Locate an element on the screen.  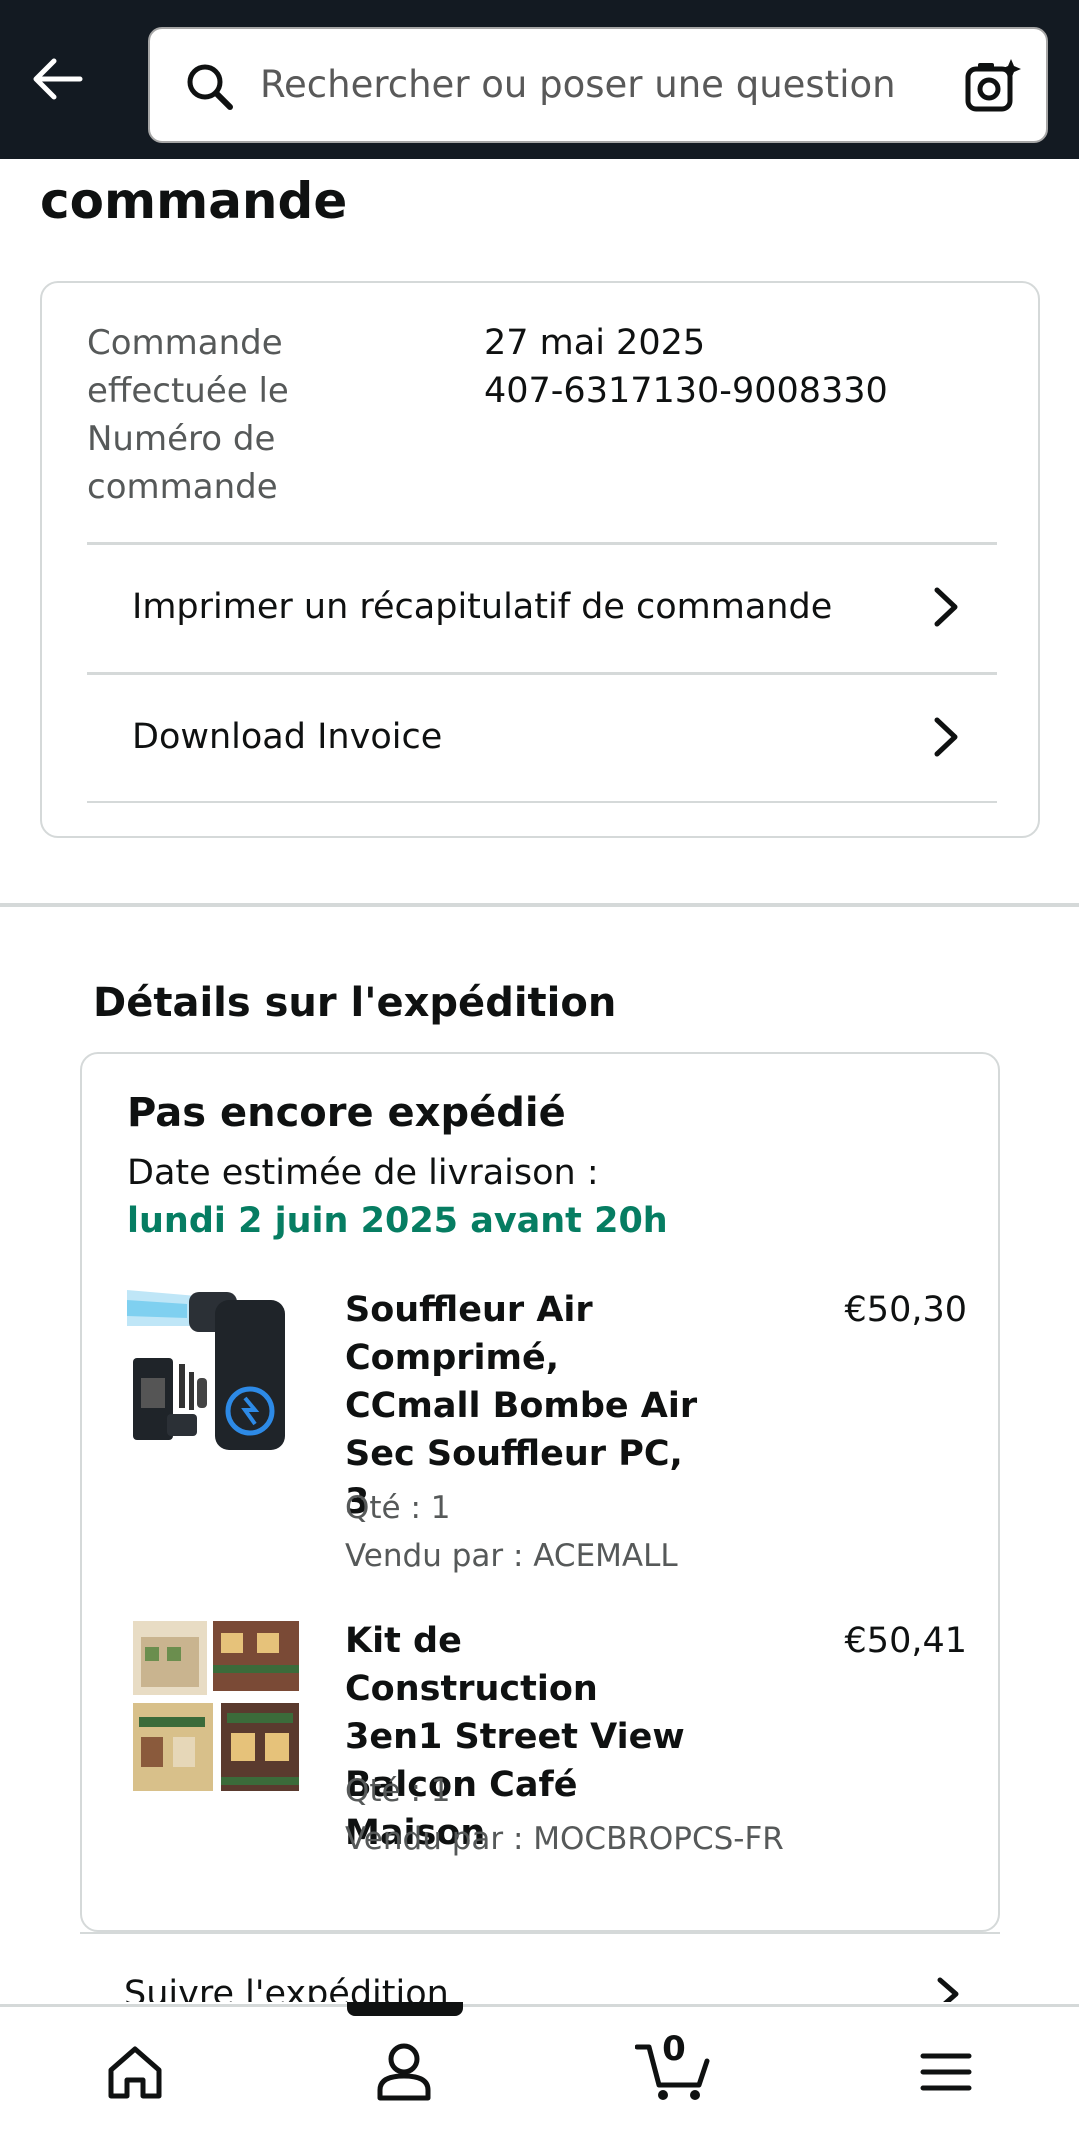
cart-count: 0 is located at coordinates (674, 2049).